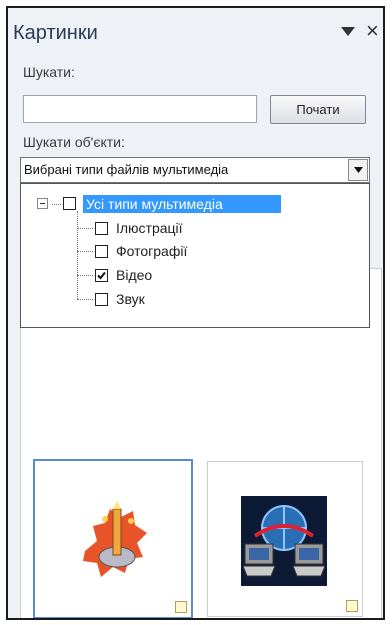  Describe the element at coordinates (55, 33) in the screenshot. I see `pane-title: Картинки` at that location.